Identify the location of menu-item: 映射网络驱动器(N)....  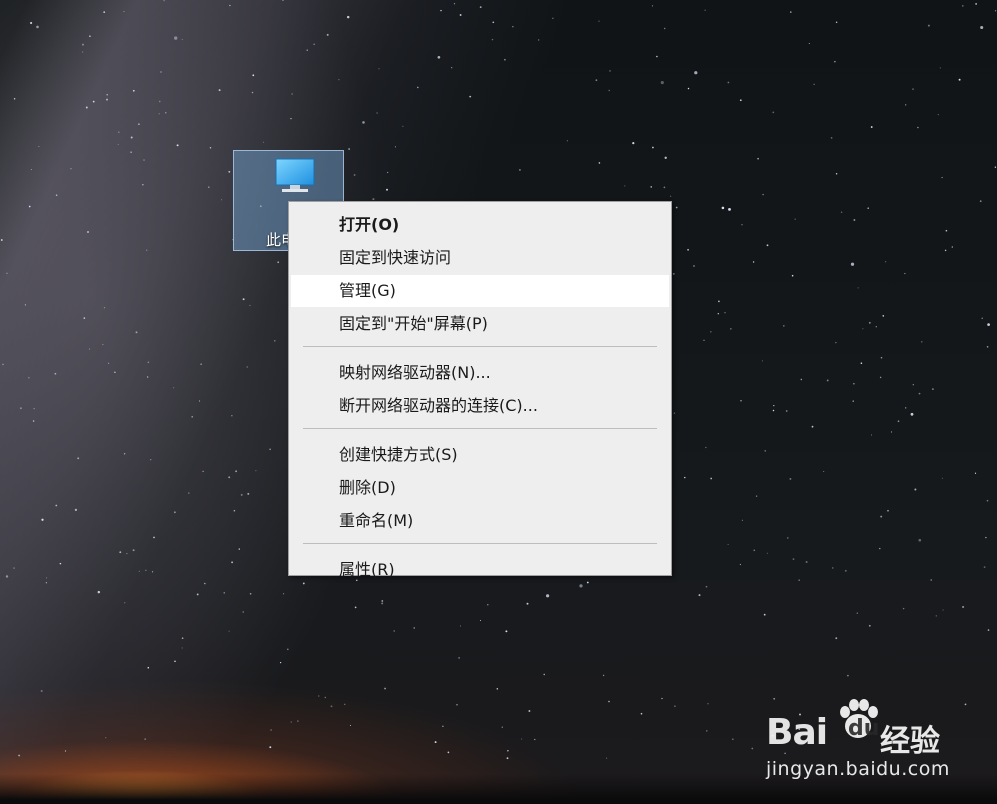
(480, 373).